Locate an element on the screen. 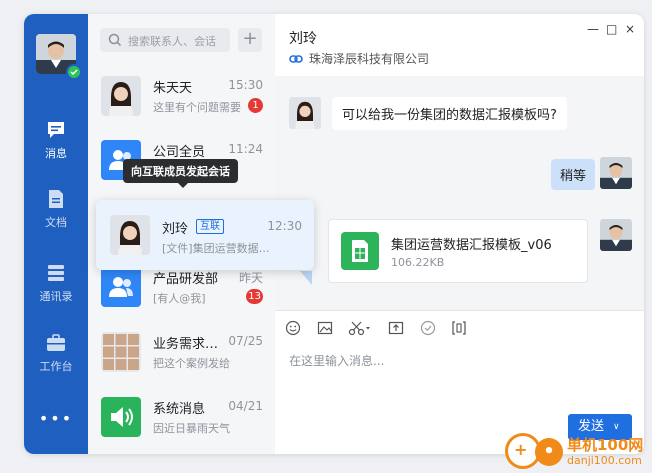  group-photo-avatar is located at coordinates (121, 352).